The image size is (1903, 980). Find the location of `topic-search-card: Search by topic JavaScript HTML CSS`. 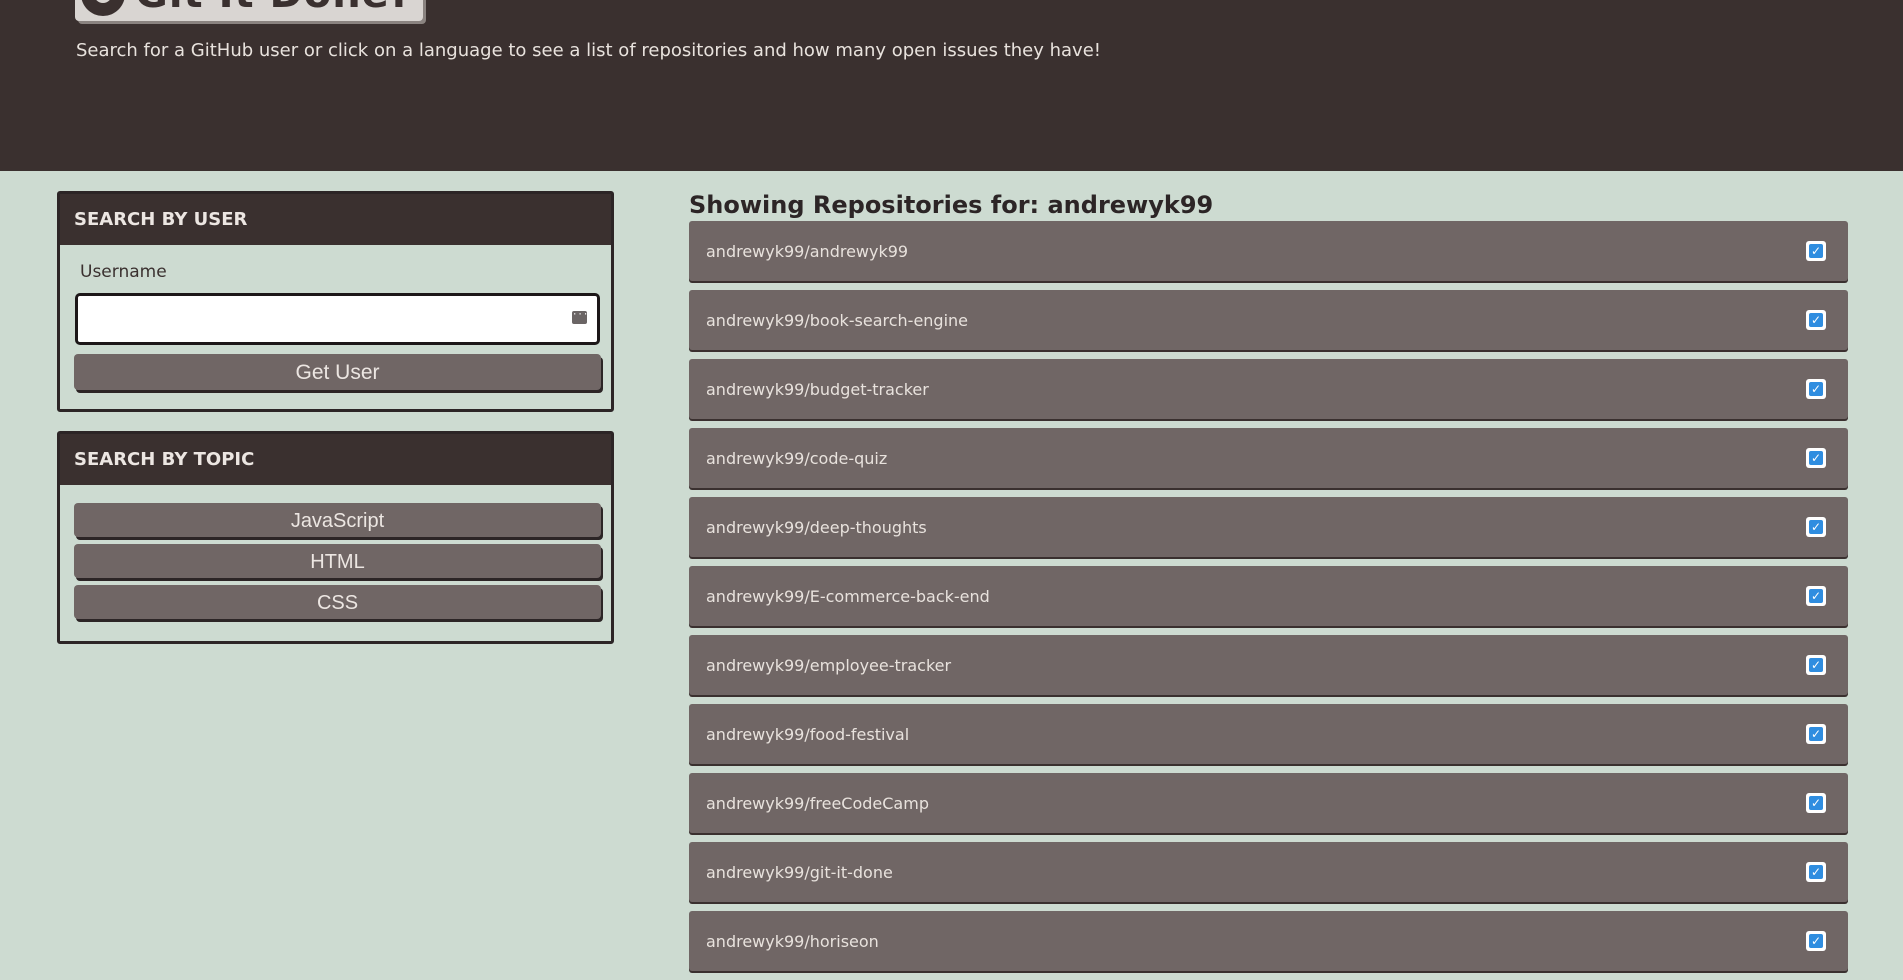

topic-search-card: Search by topic JavaScript HTML CSS is located at coordinates (335, 537).